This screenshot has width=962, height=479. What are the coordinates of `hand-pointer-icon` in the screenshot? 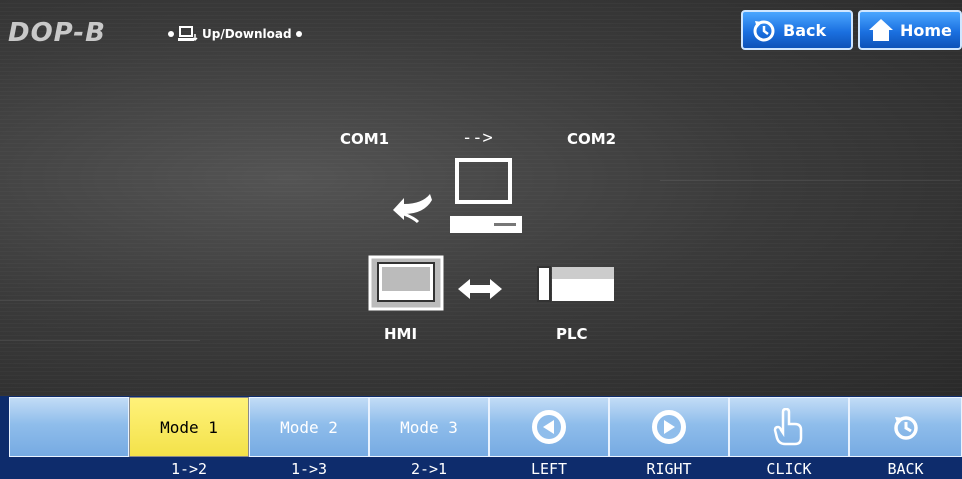 It's located at (788, 427).